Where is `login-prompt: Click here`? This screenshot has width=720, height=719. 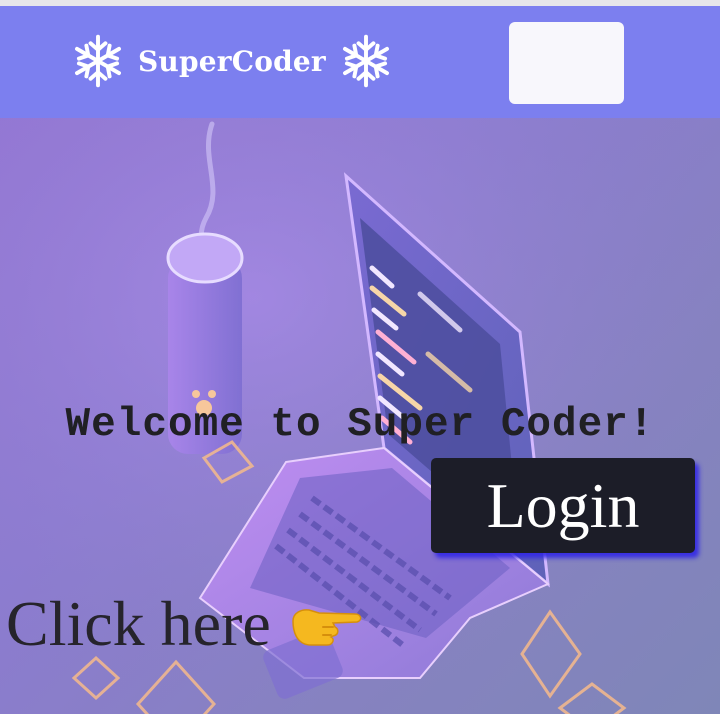
login-prompt: Click here is located at coordinates (185, 624).